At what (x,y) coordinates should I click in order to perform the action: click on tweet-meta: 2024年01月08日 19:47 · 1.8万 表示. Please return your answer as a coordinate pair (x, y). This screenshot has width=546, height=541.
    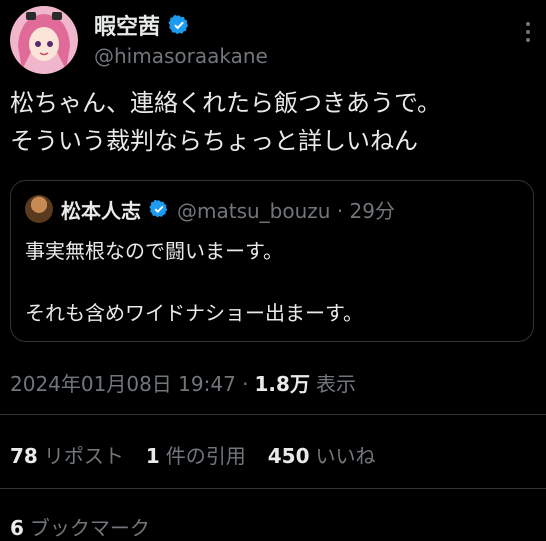
    Looking at the image, I should click on (183, 382).